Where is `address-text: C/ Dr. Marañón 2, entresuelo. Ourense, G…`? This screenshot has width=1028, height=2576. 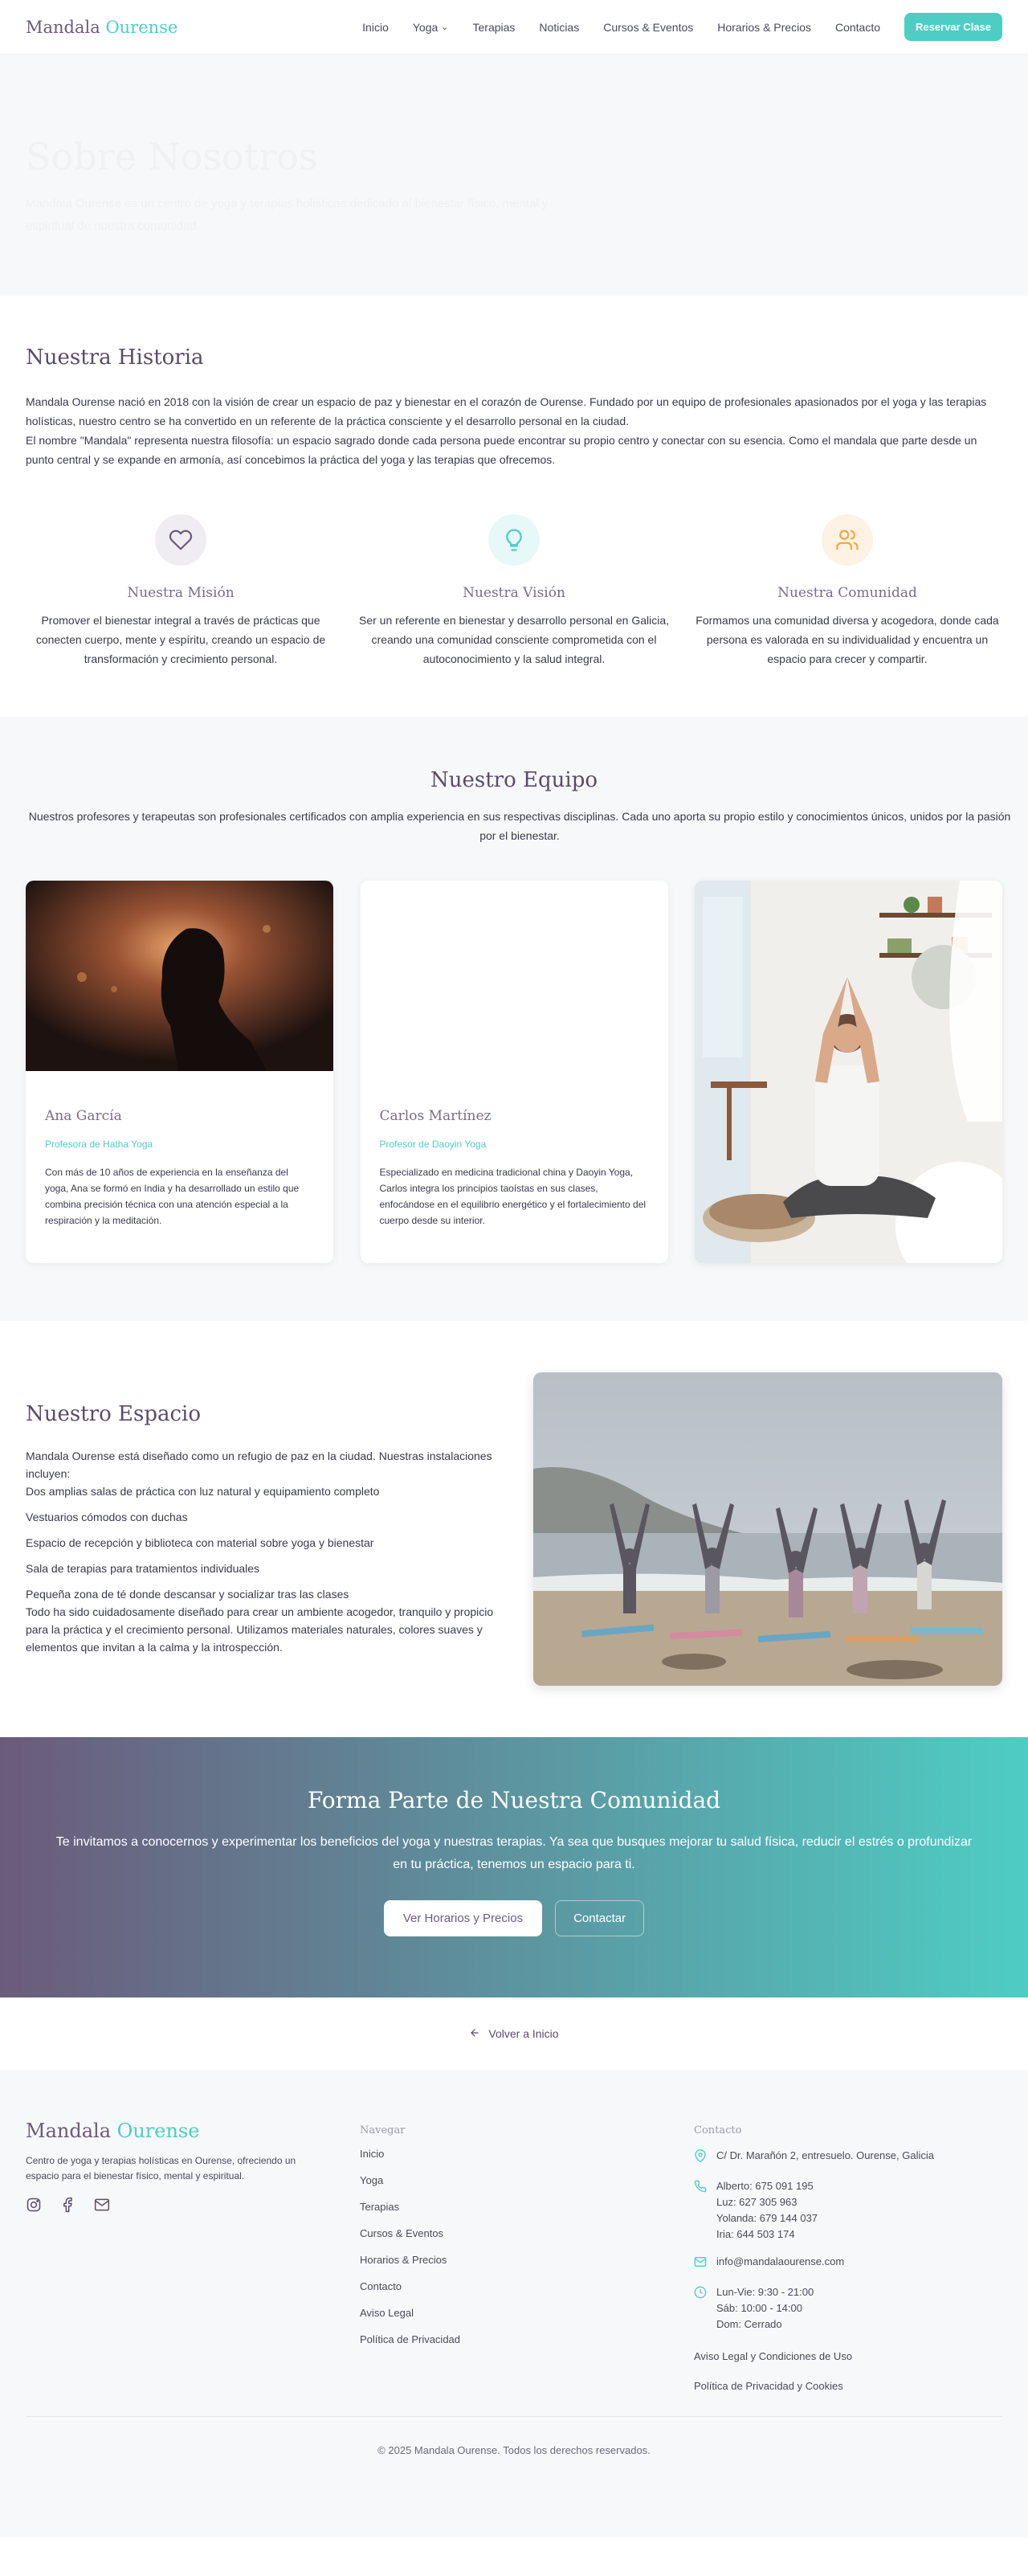 address-text: C/ Dr. Marañón 2, entresuelo. Ourense, G… is located at coordinates (825, 2155).